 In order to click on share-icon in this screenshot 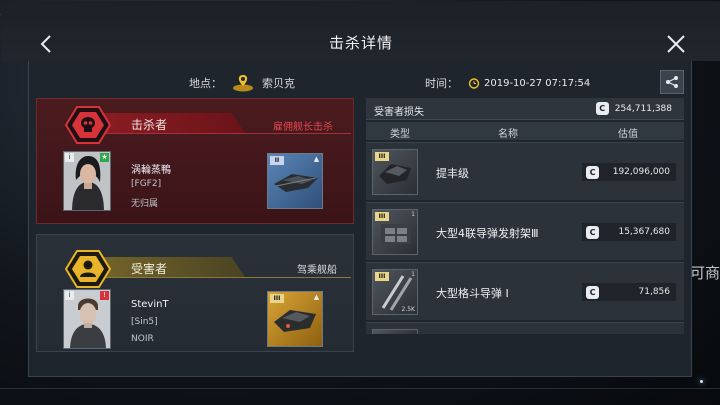, I will do `click(672, 82)`.